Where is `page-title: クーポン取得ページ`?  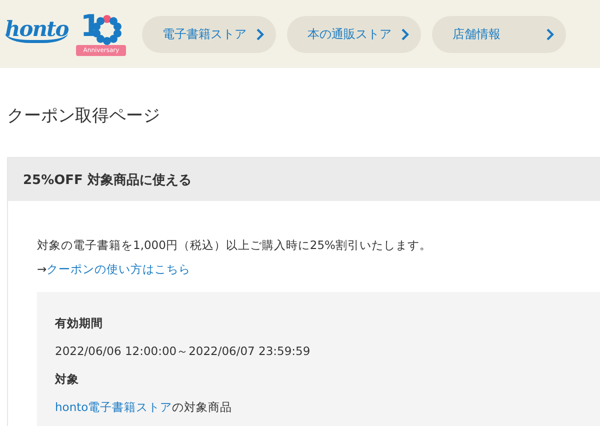
page-title: クーポン取得ページ is located at coordinates (84, 116).